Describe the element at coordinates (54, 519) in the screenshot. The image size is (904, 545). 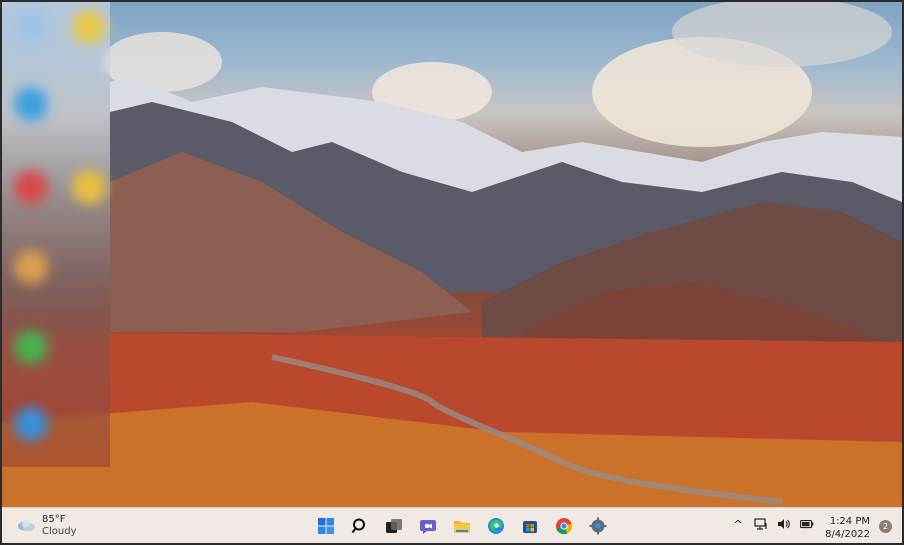
I see `weather-temperature: 85°F` at that location.